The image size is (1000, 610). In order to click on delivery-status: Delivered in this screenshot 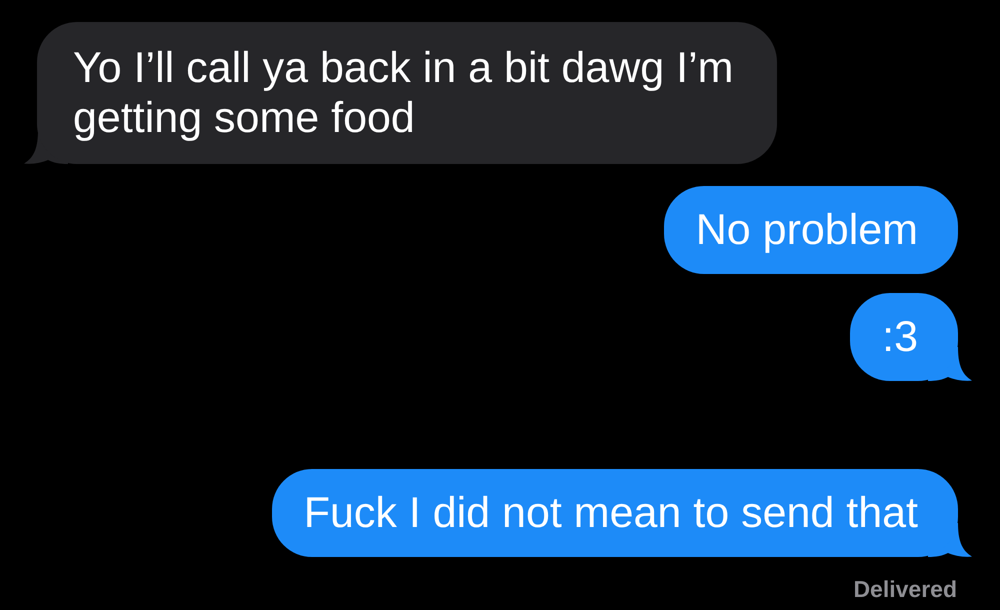, I will do `click(905, 589)`.